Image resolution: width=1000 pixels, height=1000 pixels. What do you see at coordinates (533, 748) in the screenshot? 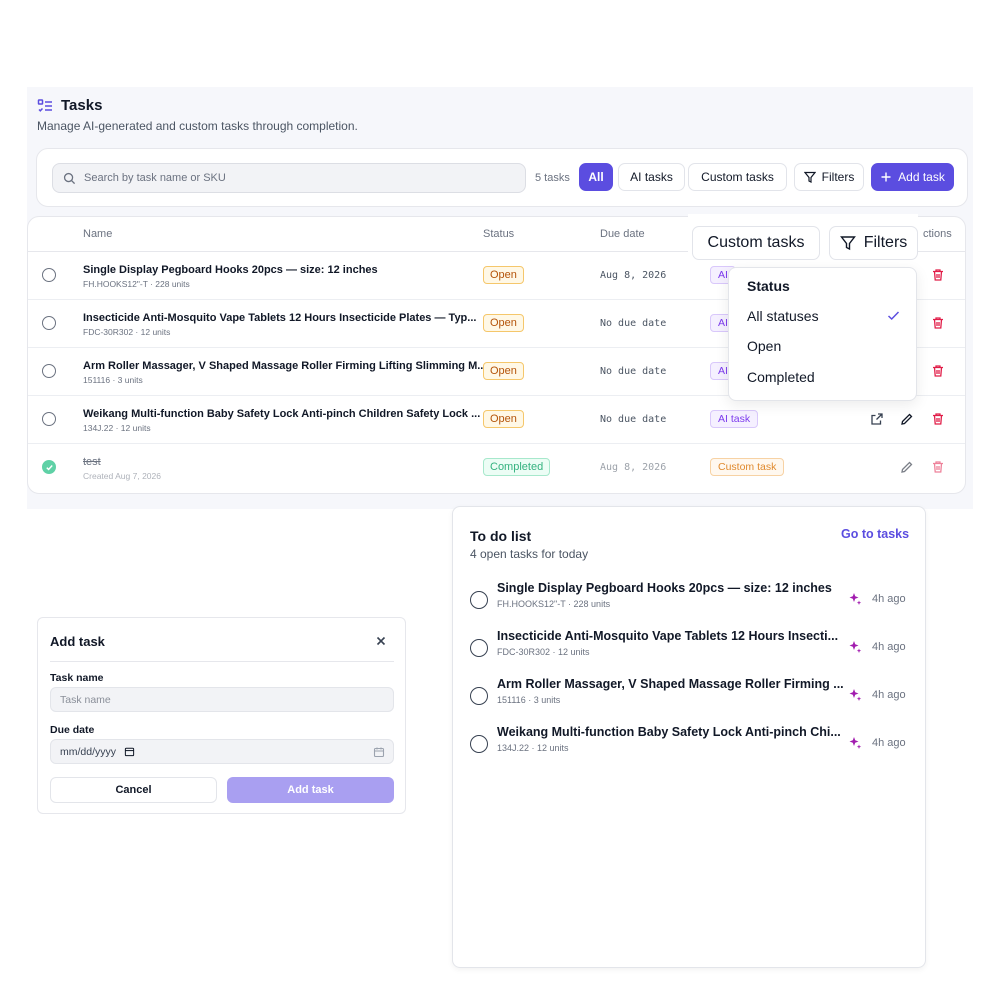
I see `todo-item-meta: 134J.22 · 12 units` at bounding box center [533, 748].